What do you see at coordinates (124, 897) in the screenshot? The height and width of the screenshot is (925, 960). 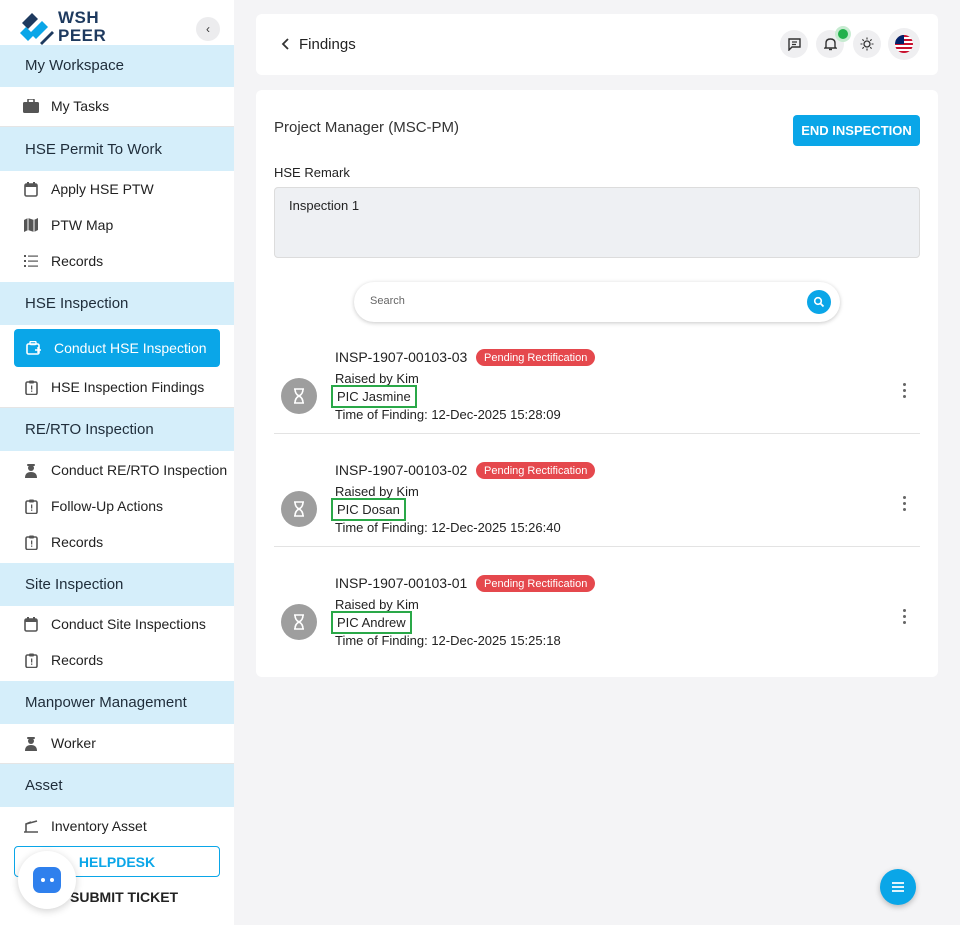 I see `submit-ticket-link: SUBMIT TICKET` at bounding box center [124, 897].